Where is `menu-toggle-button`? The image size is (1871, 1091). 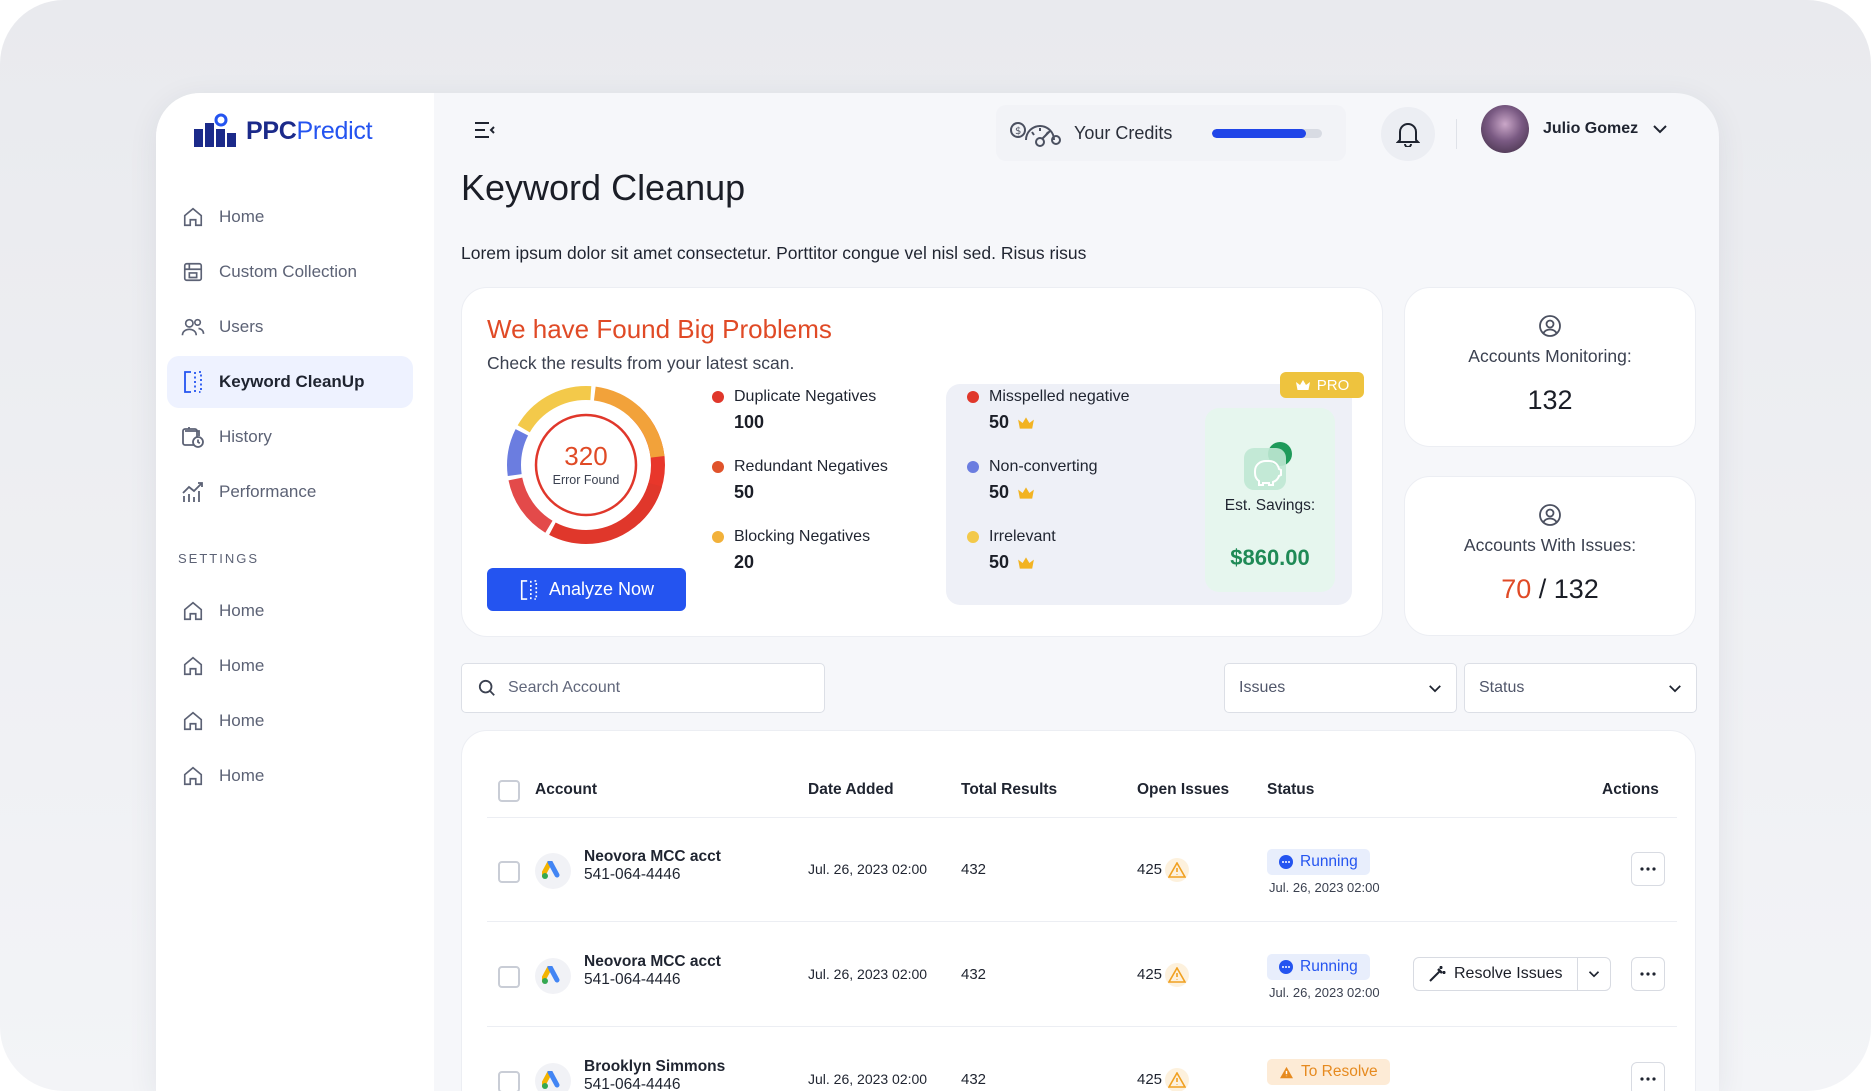
menu-toggle-button is located at coordinates (485, 130).